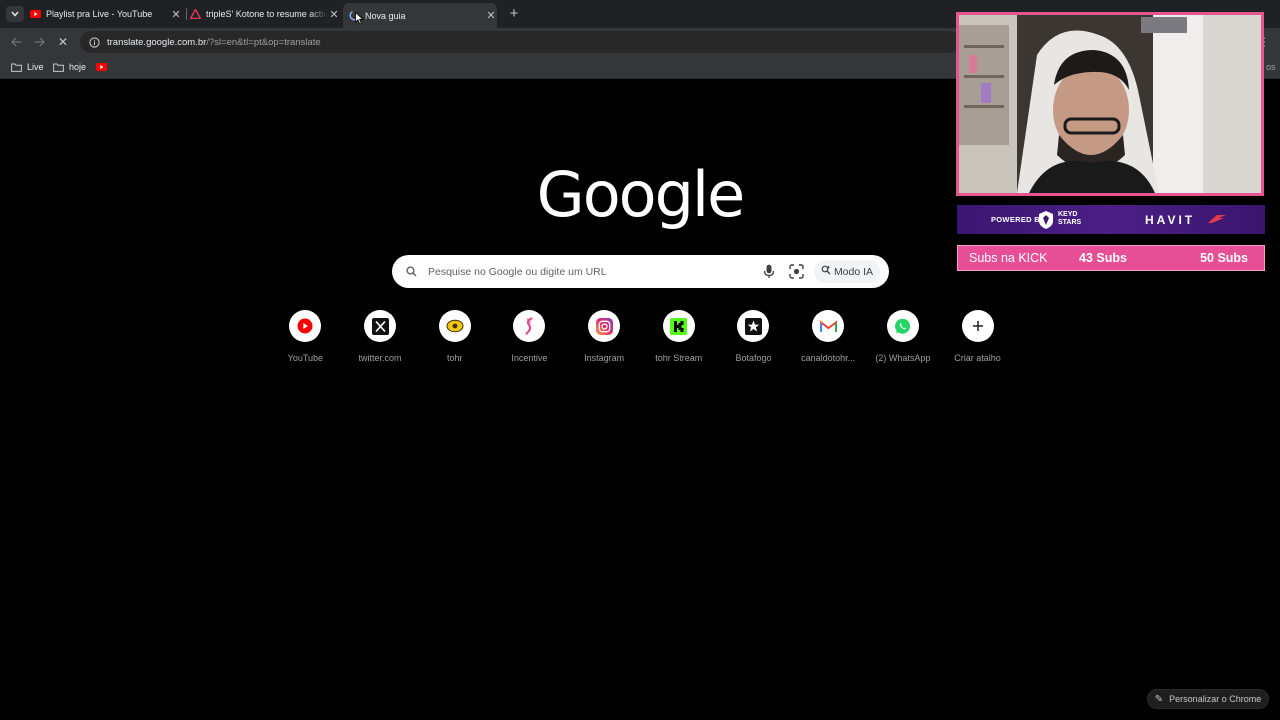 This screenshot has width=1280, height=720. I want to click on tab-search-button, so click(15, 14).